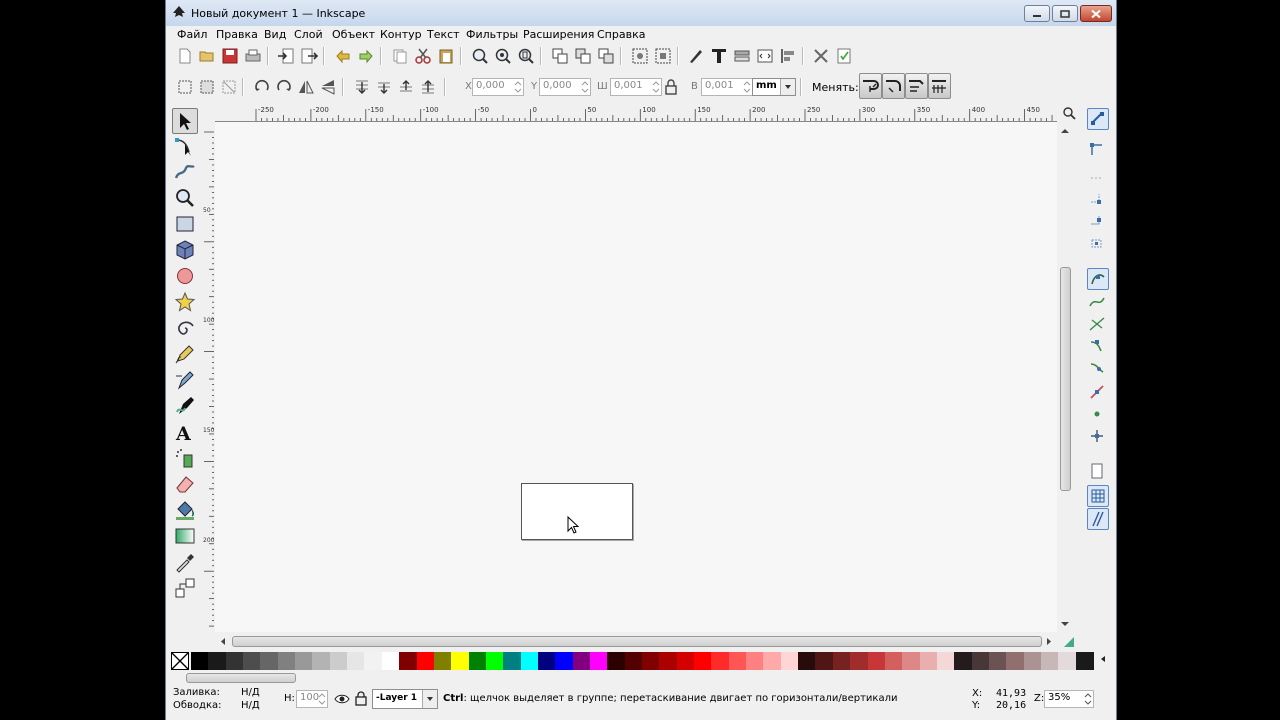 This screenshot has height=720, width=1280. What do you see at coordinates (312, 699) in the screenshot?
I see `opacity-field: 100` at bounding box center [312, 699].